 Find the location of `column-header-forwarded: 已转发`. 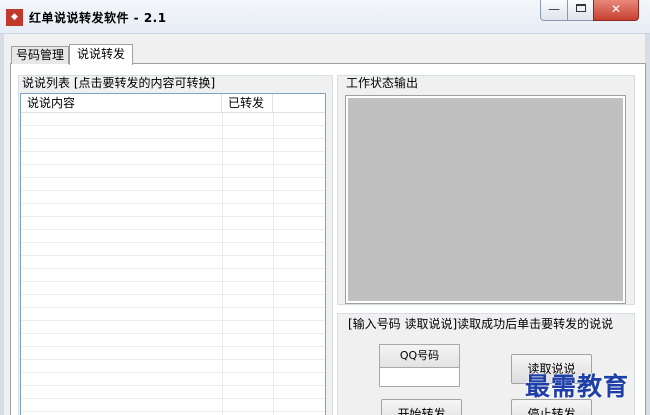

column-header-forwarded: 已转发 is located at coordinates (247, 103).